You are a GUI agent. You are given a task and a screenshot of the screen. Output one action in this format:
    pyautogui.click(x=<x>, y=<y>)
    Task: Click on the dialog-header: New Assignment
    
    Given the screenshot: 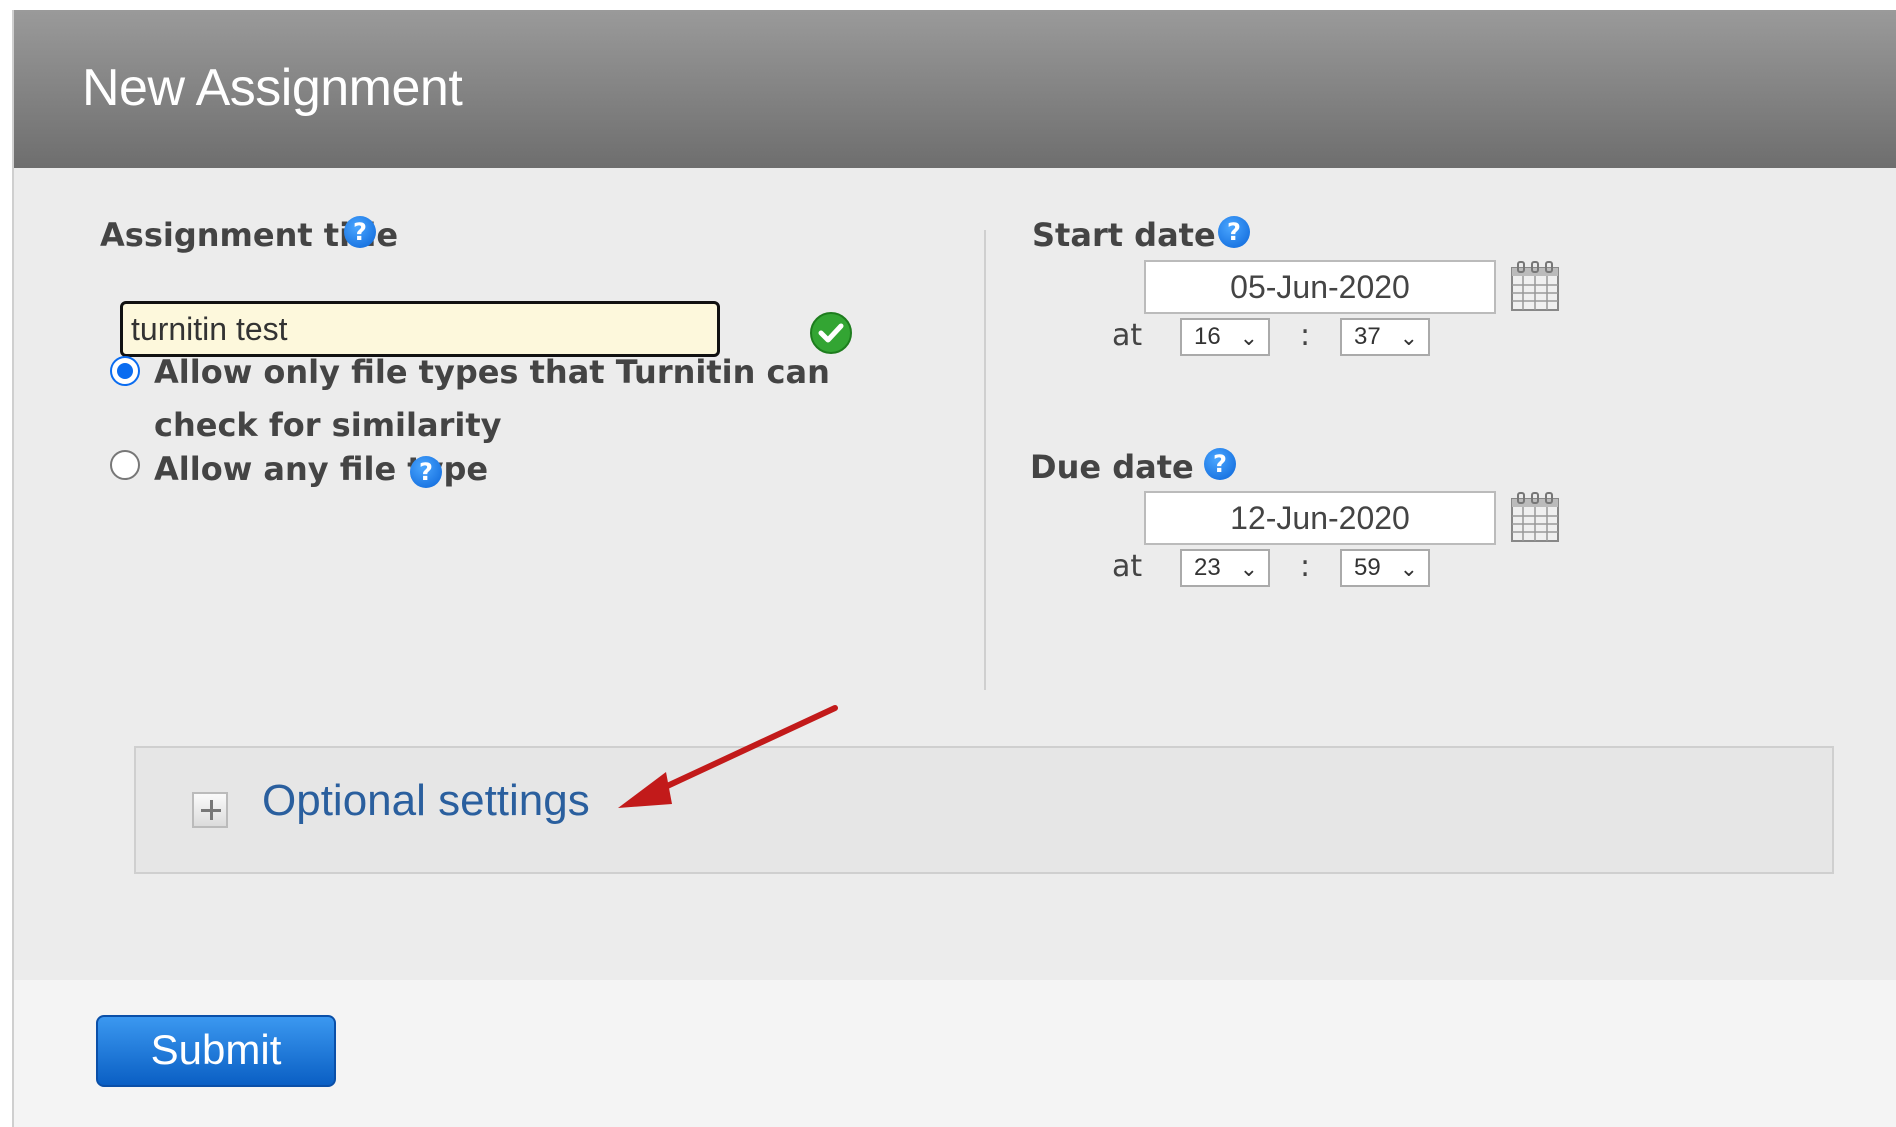 What is the action you would take?
    pyautogui.click(x=955, y=89)
    